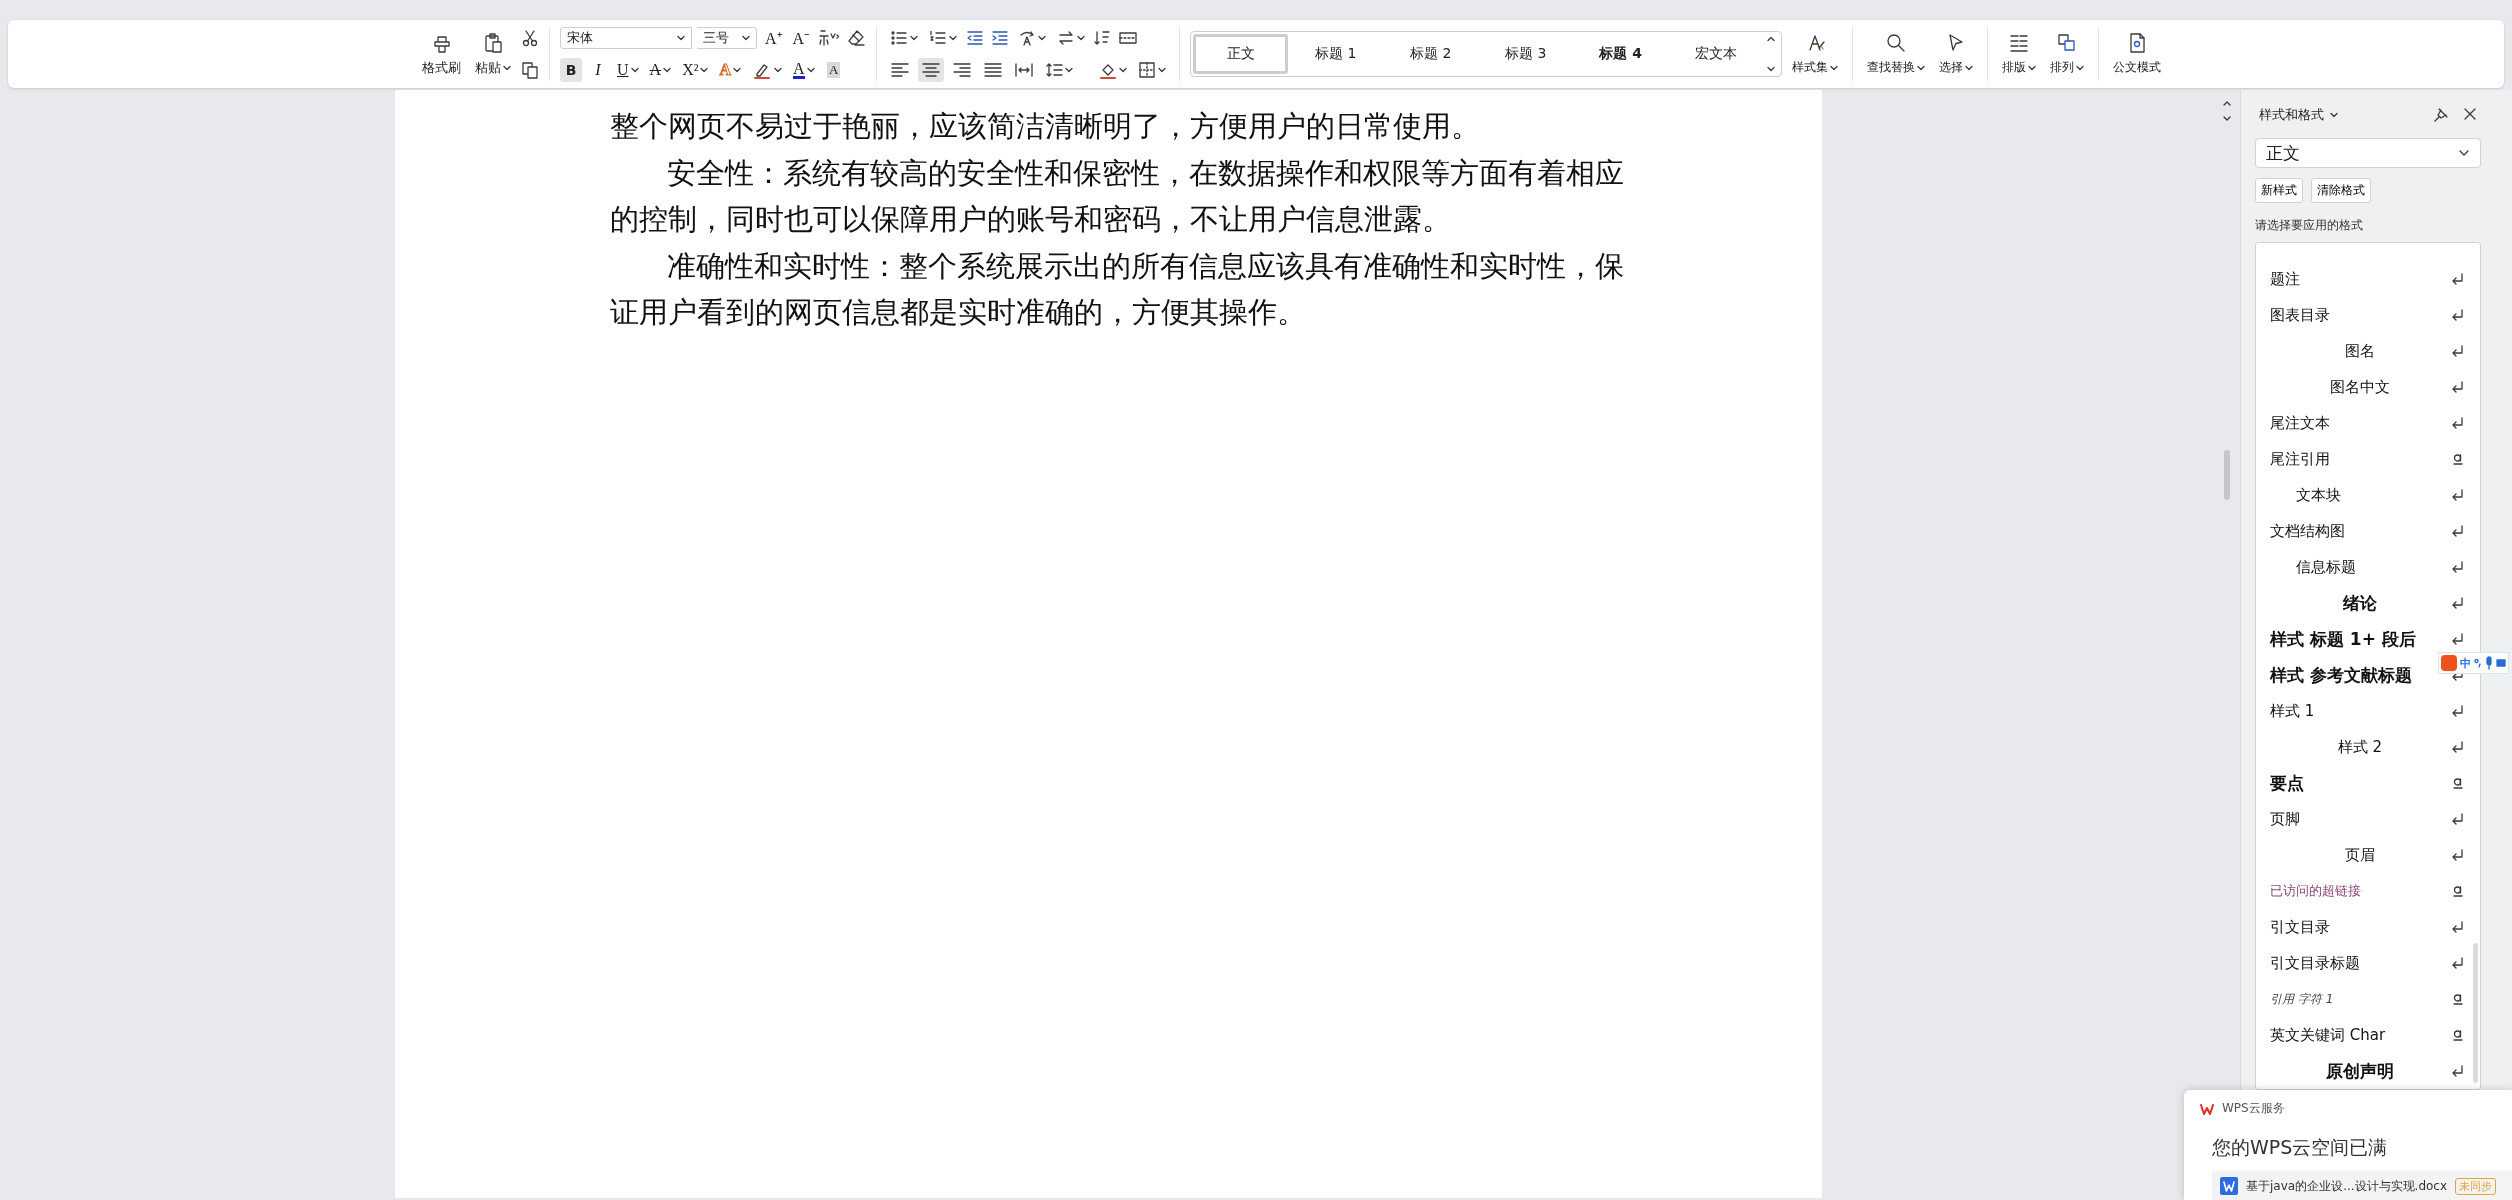 This screenshot has height=1200, width=2512. I want to click on body-paragraph: 整个网页不易过于艳丽，应该简洁清晰明了，方便用户的日常使用。, so click(1045, 127).